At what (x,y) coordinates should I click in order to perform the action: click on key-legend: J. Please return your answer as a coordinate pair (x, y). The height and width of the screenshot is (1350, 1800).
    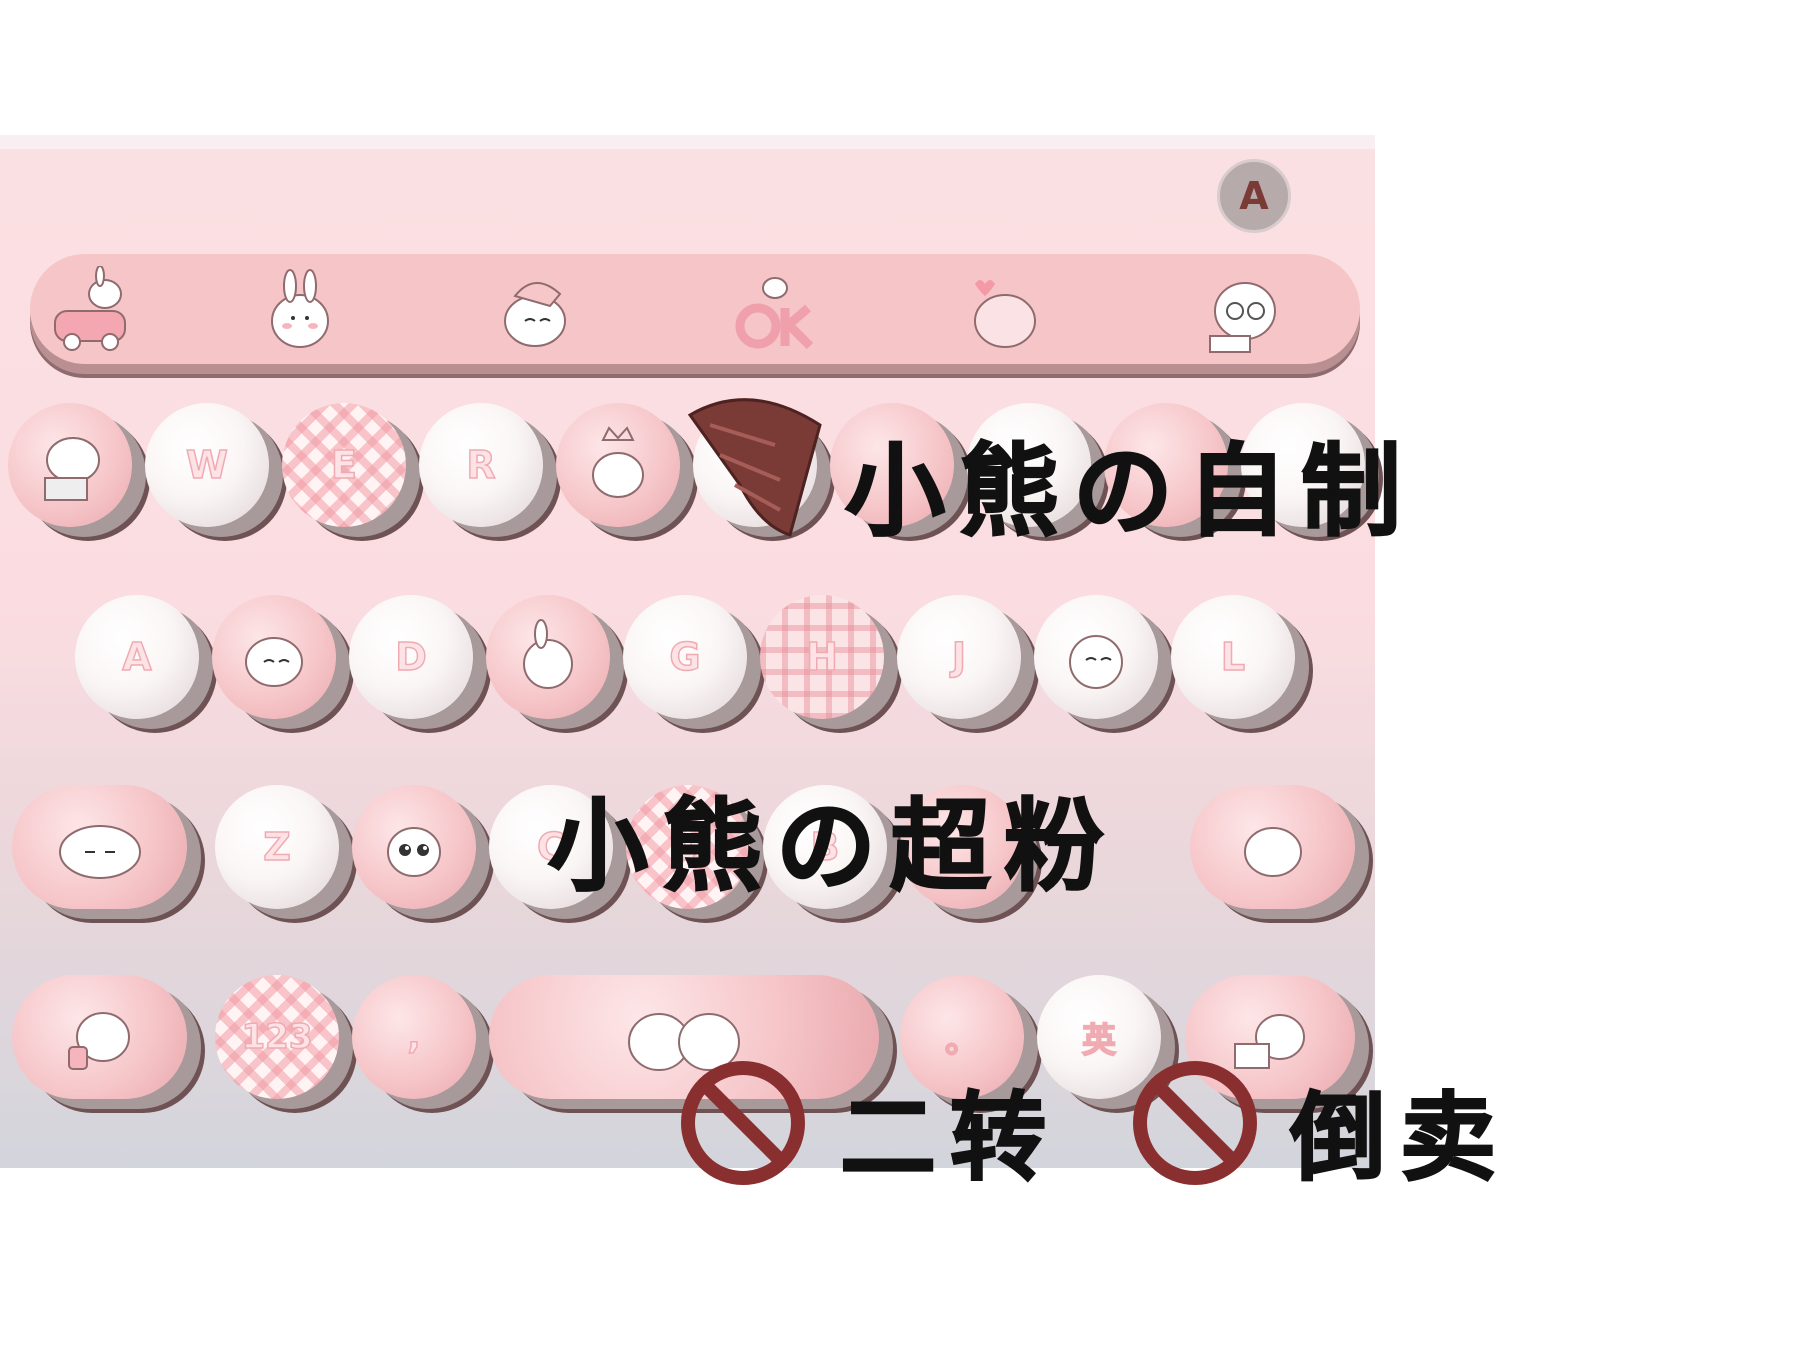
    Looking at the image, I should click on (959, 657).